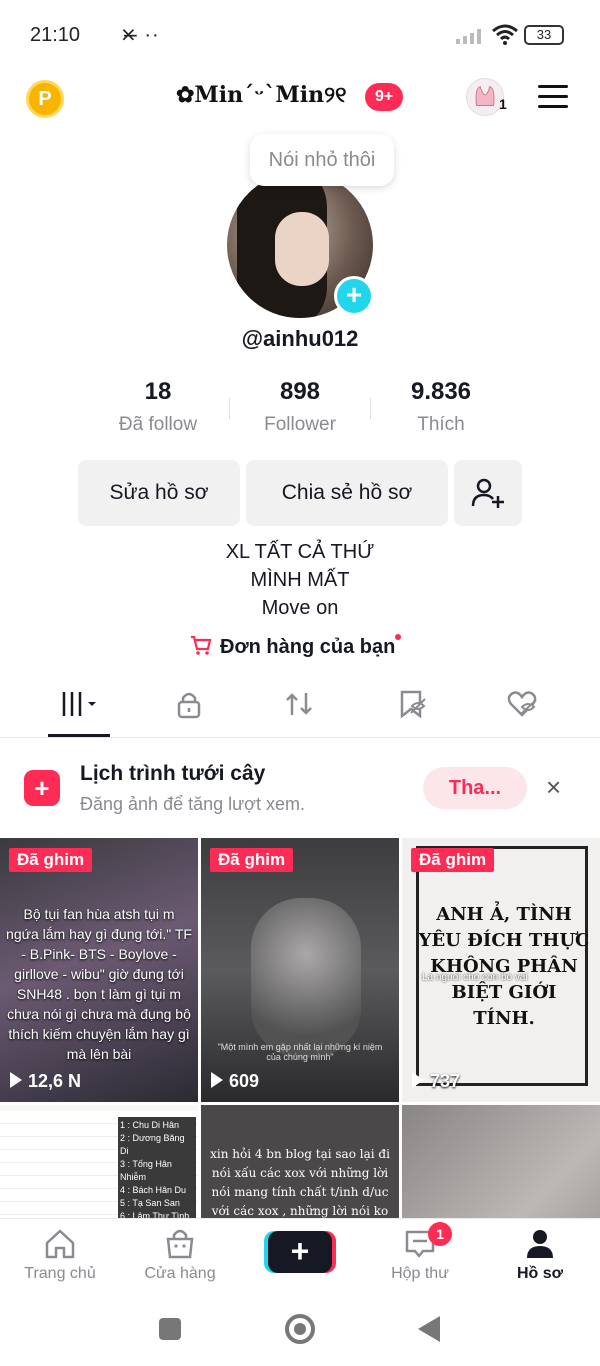 The image size is (600, 1366). Describe the element at coordinates (299, 704) in the screenshot. I see `repost-icon` at that location.